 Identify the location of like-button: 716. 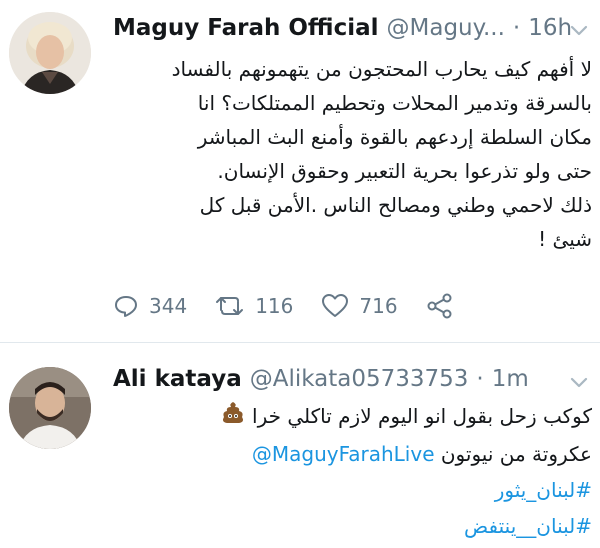
(359, 306).